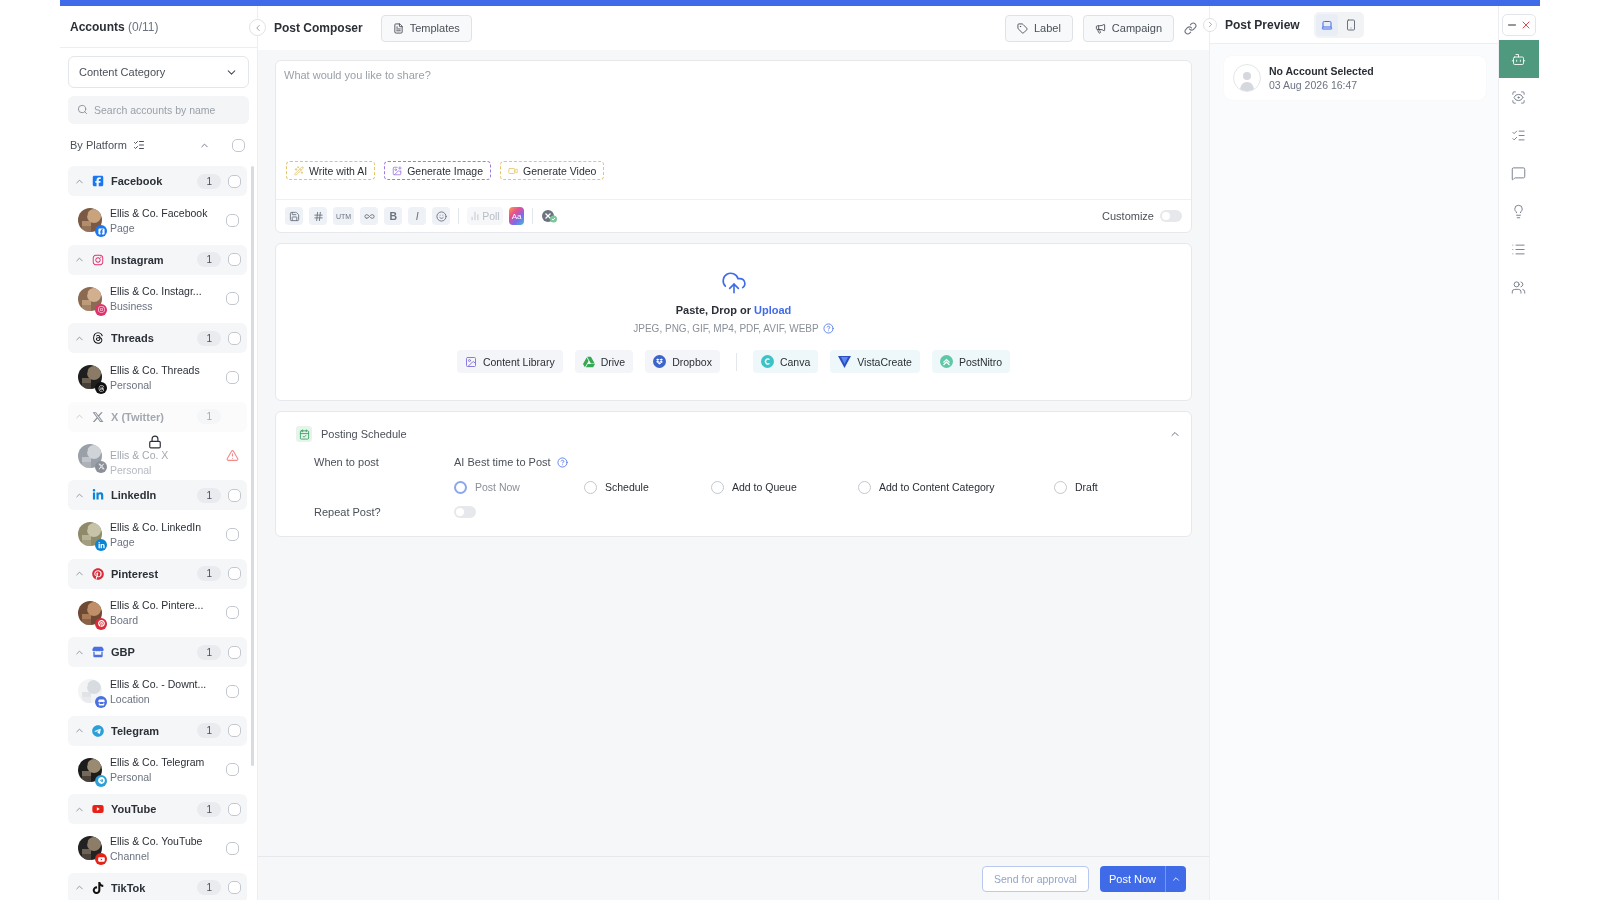 The width and height of the screenshot is (1600, 900). I want to click on hashtag-button, so click(318, 216).